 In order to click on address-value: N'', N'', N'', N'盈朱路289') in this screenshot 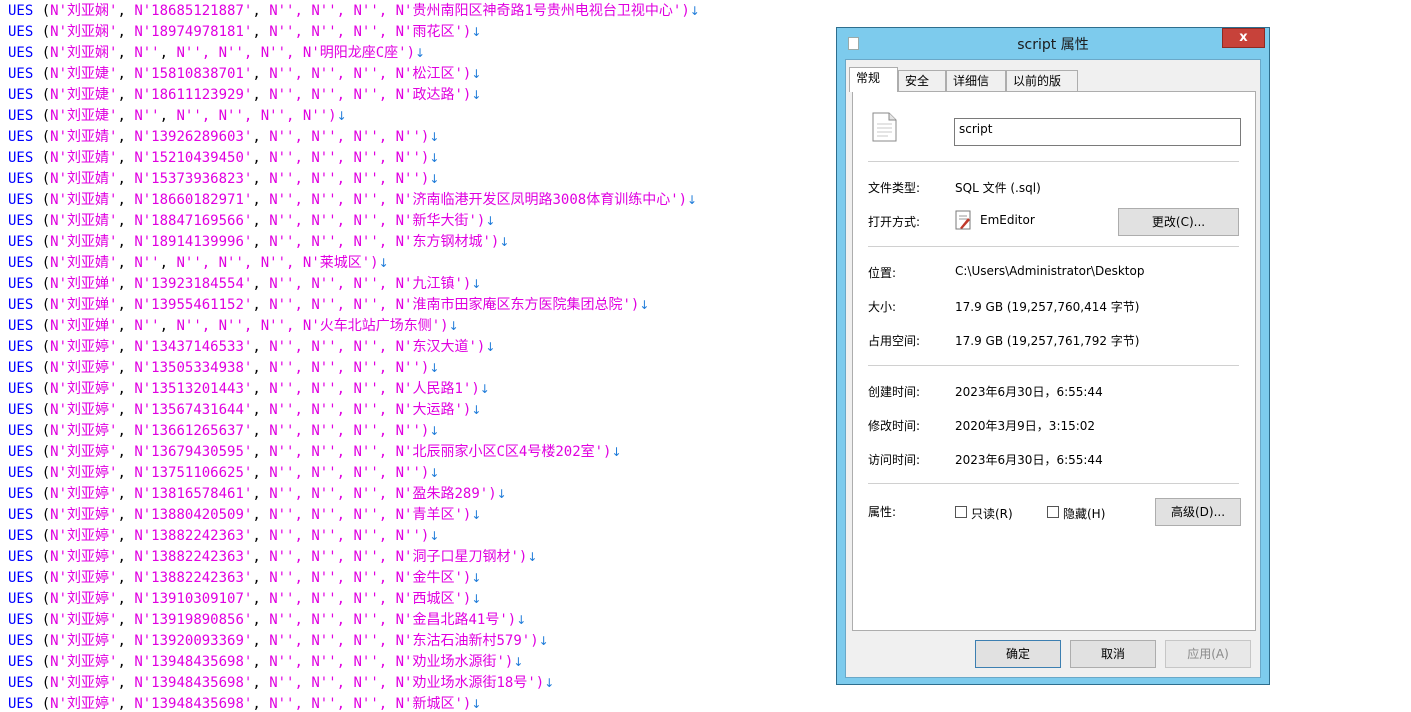, I will do `click(383, 494)`.